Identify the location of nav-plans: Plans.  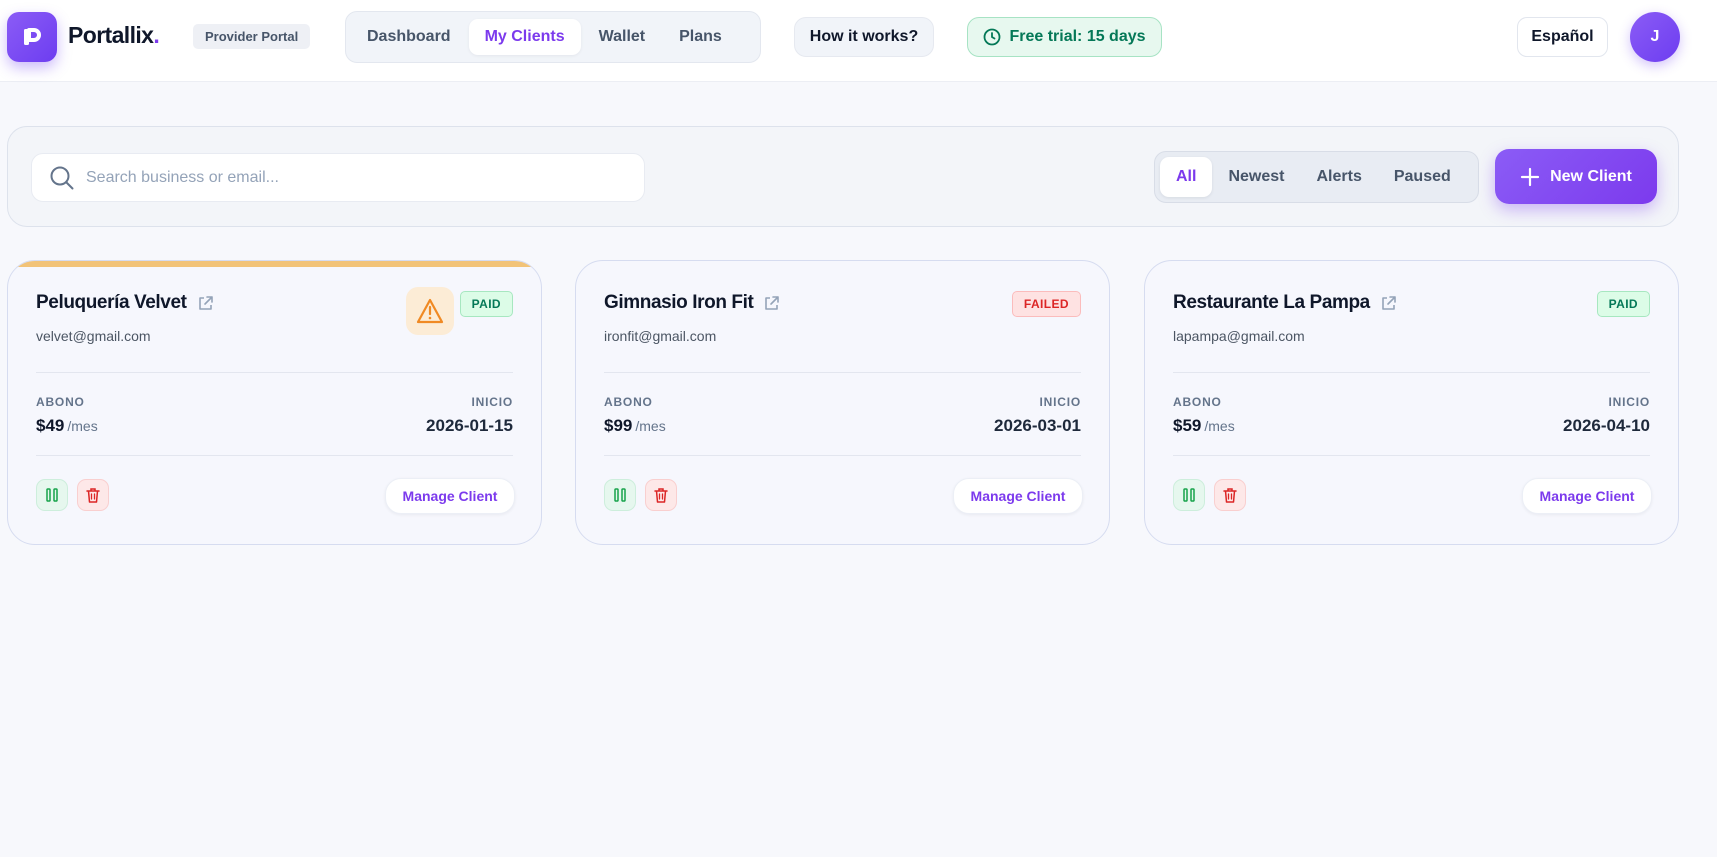
(700, 37).